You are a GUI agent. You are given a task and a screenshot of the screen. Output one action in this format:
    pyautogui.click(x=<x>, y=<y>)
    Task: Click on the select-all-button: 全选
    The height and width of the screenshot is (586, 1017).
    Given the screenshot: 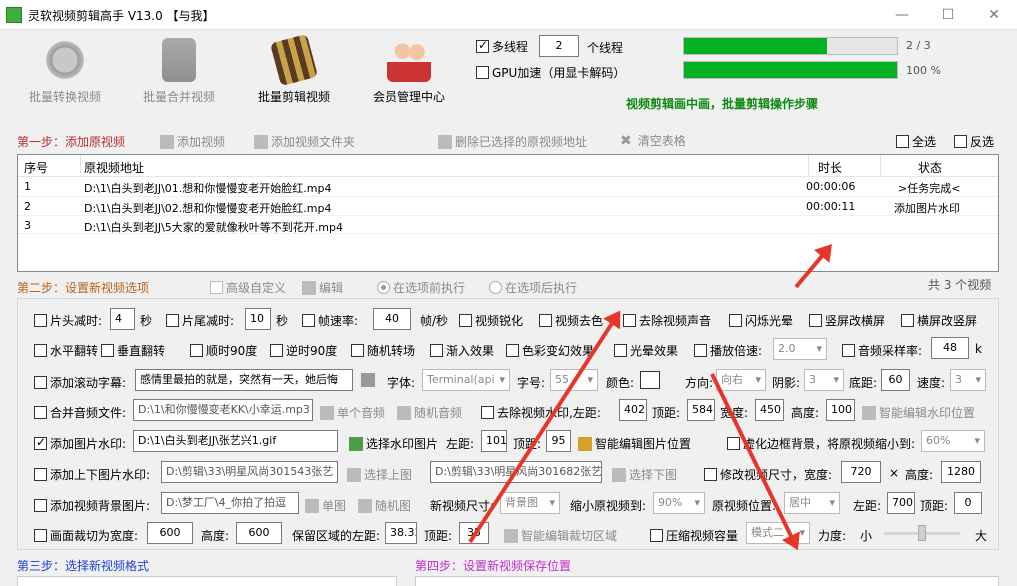 What is the action you would take?
    pyautogui.click(x=916, y=141)
    